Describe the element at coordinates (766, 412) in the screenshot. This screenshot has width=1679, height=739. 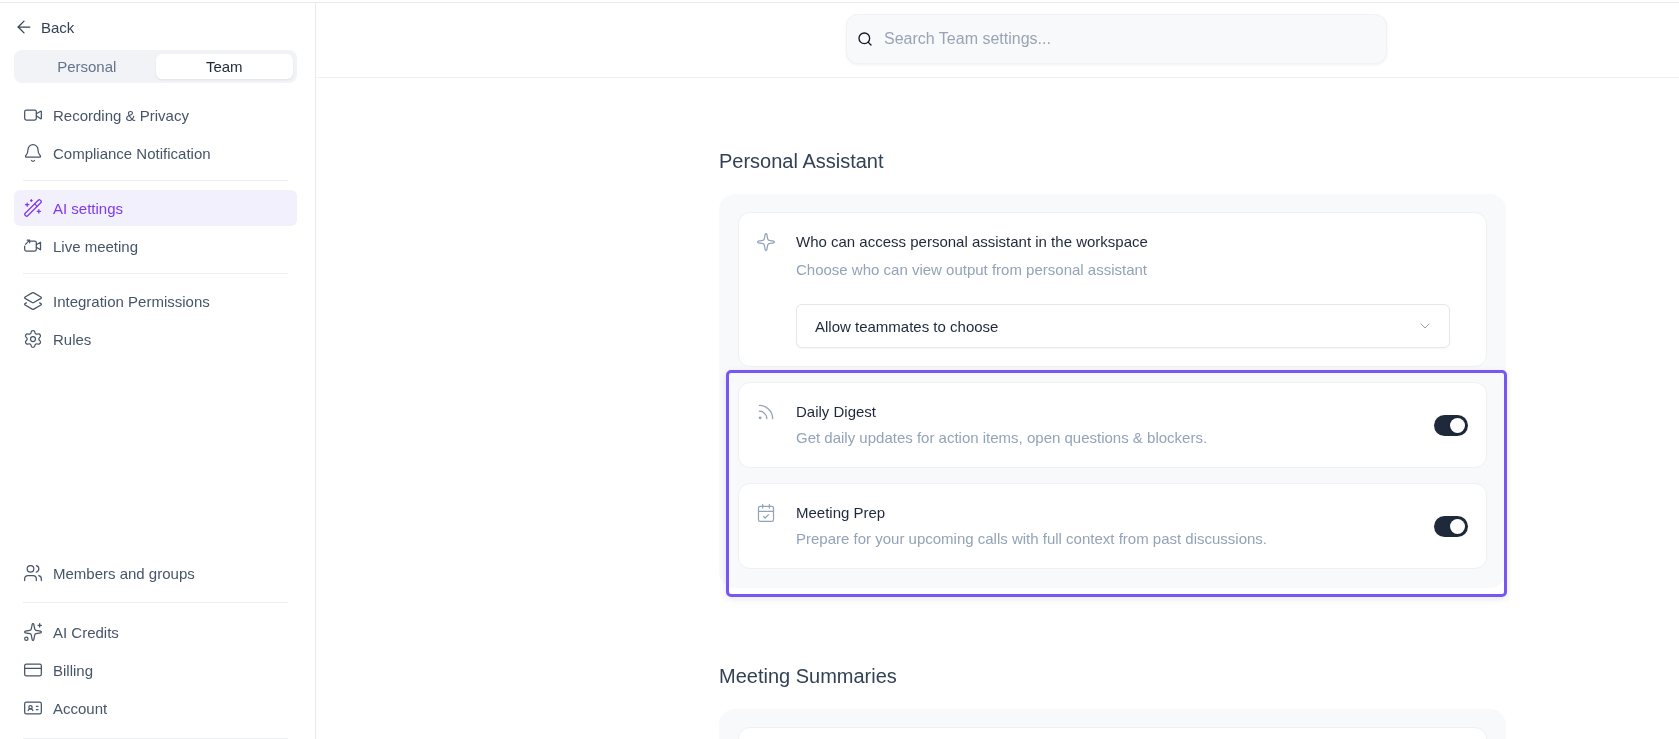
I see `rss-icon` at that location.